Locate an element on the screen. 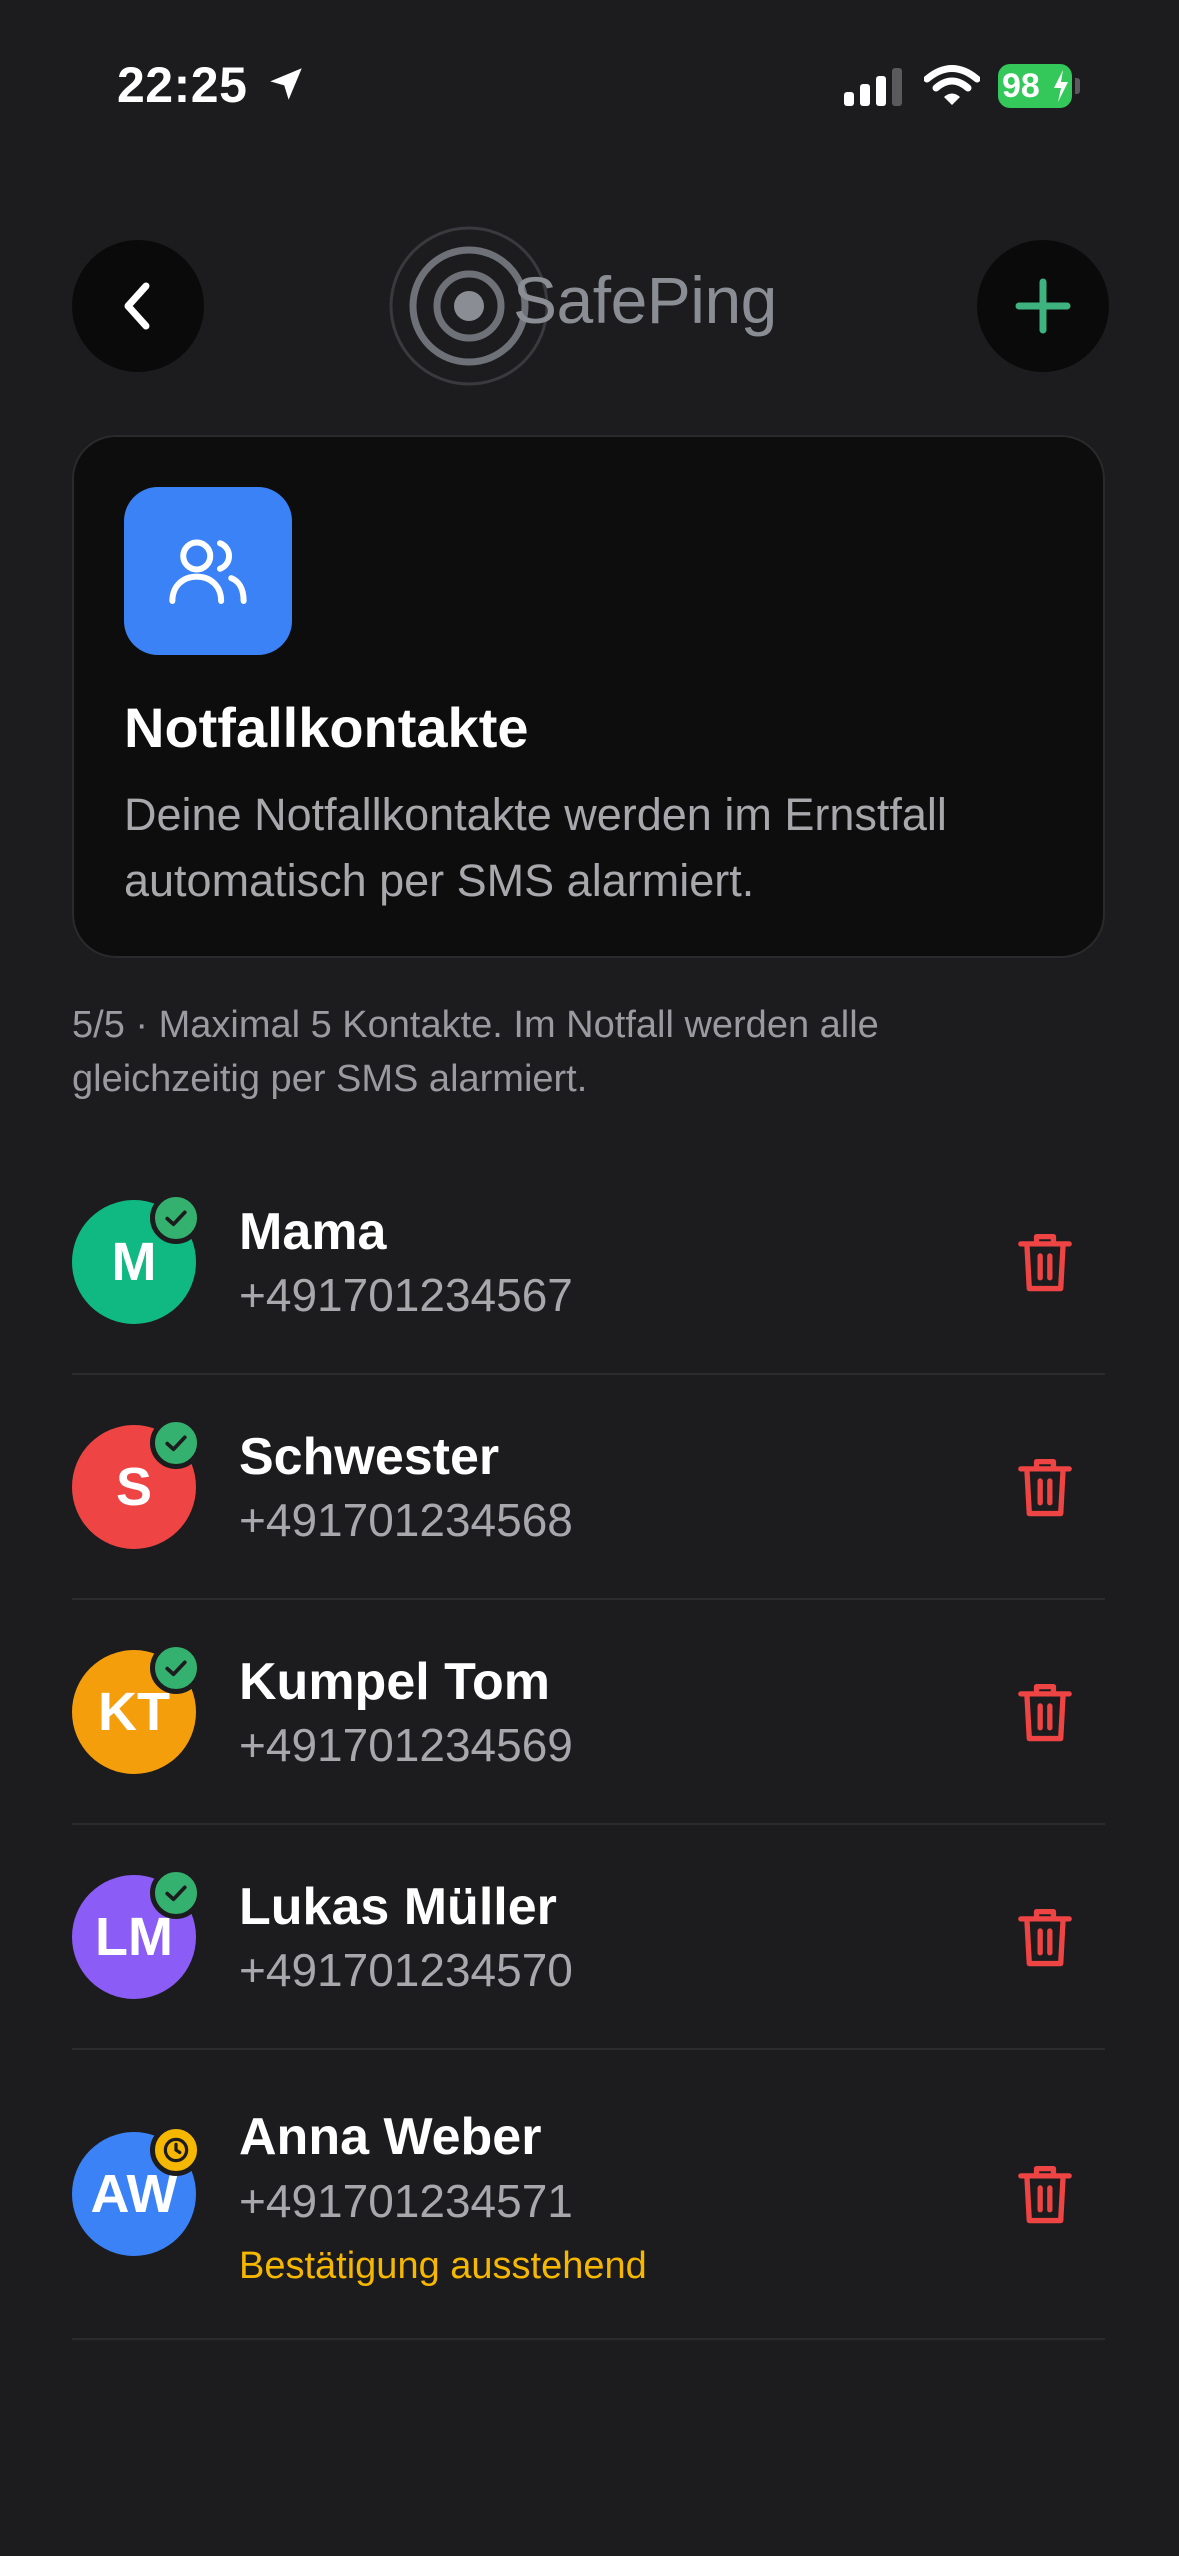 The height and width of the screenshot is (2556, 1179). contact-phone: +491701234570 is located at coordinates (406, 1970).